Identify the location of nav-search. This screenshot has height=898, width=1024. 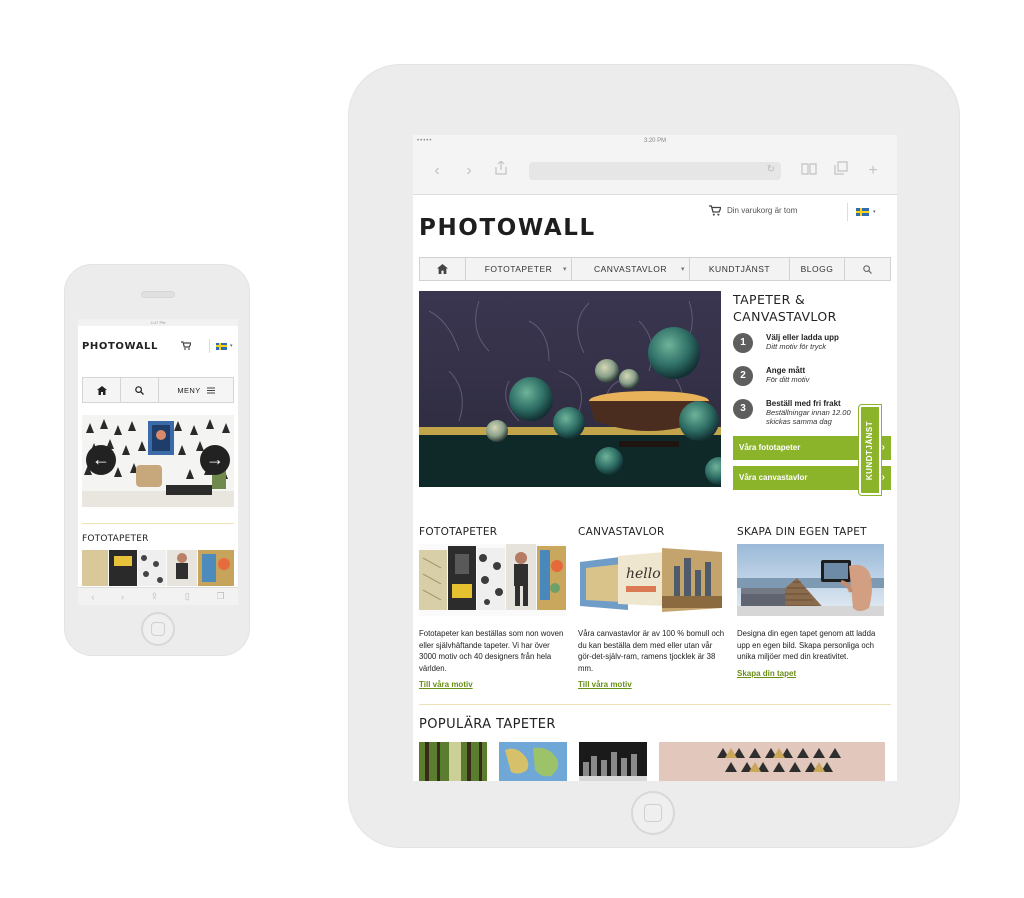
(867, 269).